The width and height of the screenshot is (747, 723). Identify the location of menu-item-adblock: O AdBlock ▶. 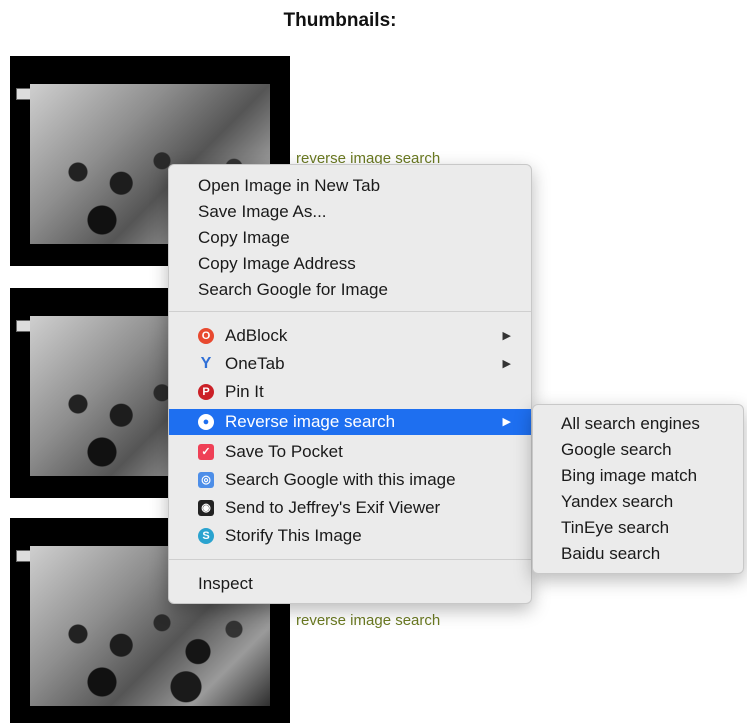
(350, 336).